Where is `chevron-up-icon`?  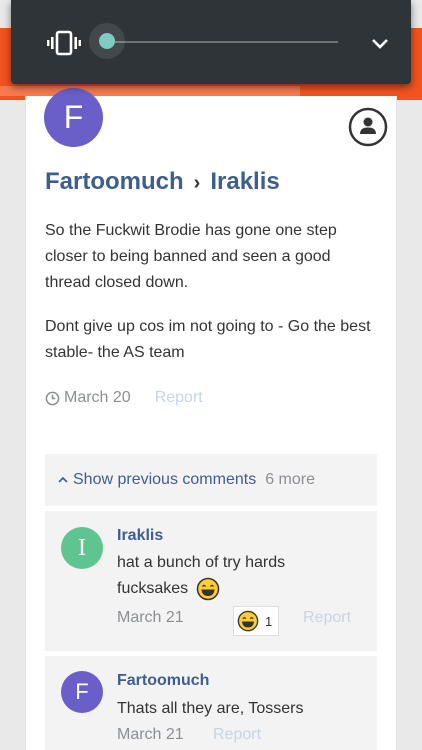 chevron-up-icon is located at coordinates (63, 479).